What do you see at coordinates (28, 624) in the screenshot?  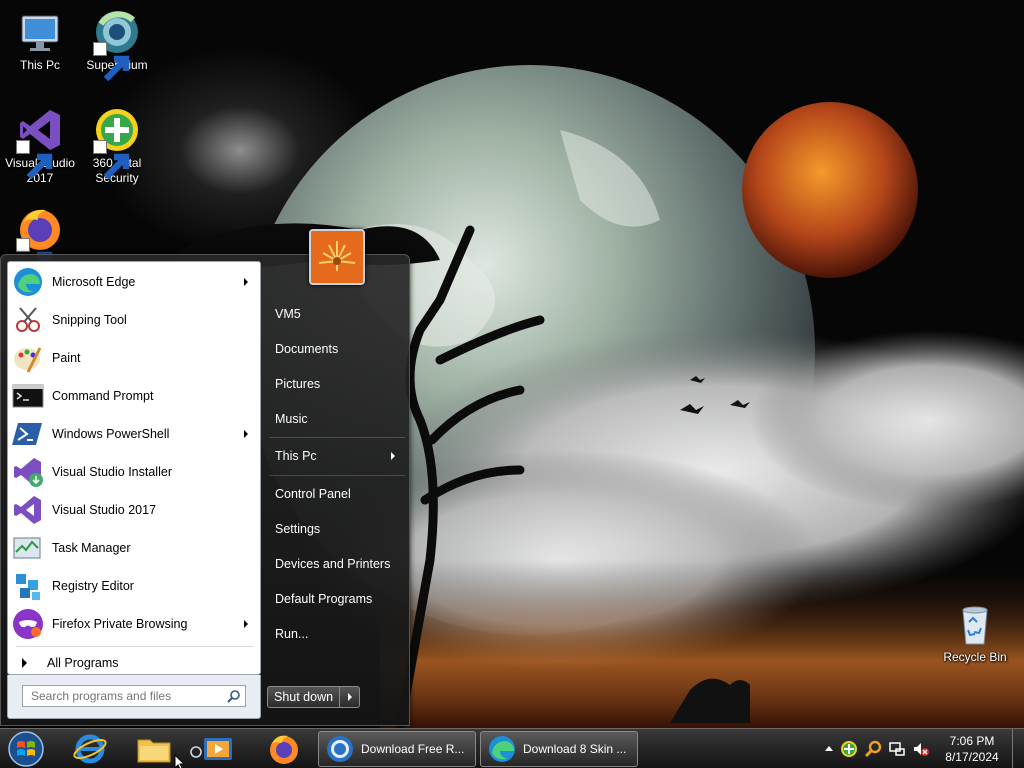 I see `firefox-private-icon` at bounding box center [28, 624].